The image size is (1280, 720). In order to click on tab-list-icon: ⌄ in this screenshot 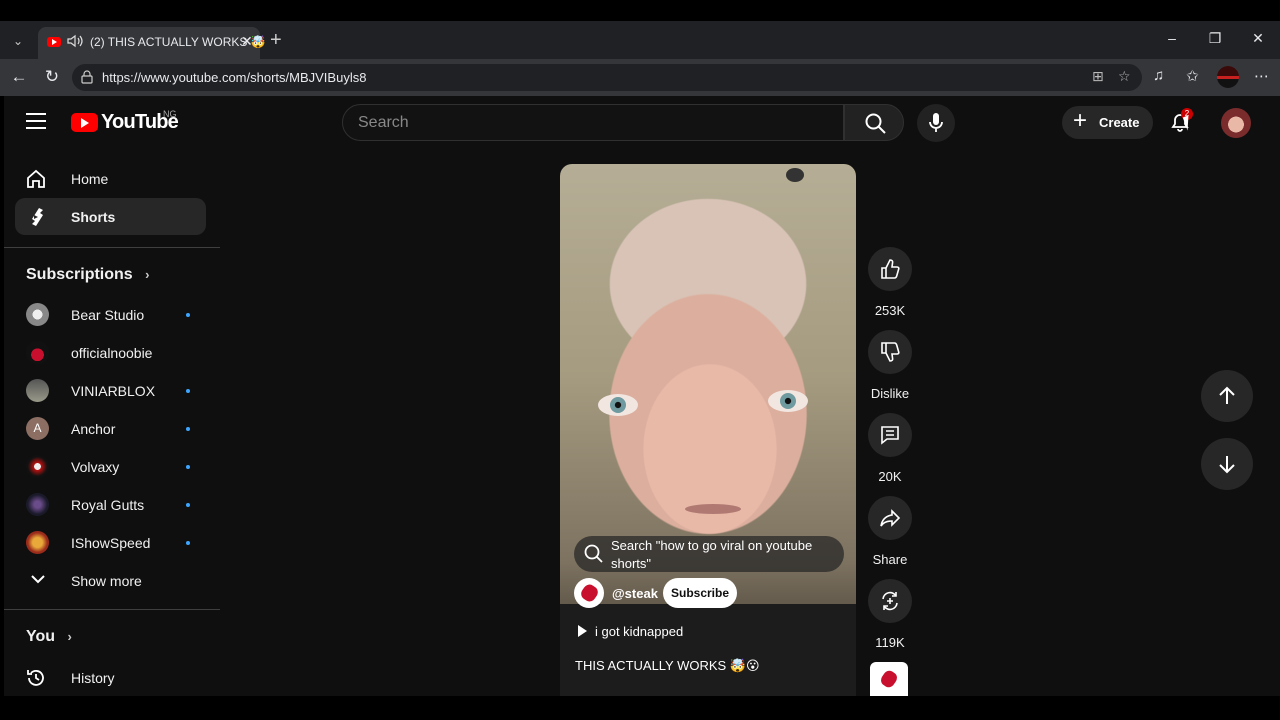, I will do `click(18, 41)`.